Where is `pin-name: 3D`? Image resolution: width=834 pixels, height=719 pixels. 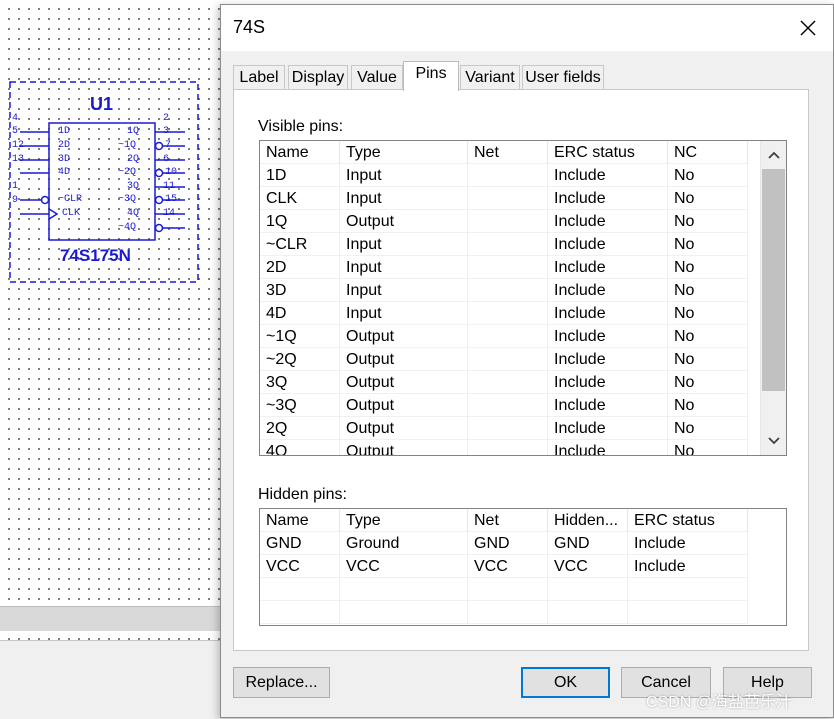
pin-name: 3D is located at coordinates (64, 159).